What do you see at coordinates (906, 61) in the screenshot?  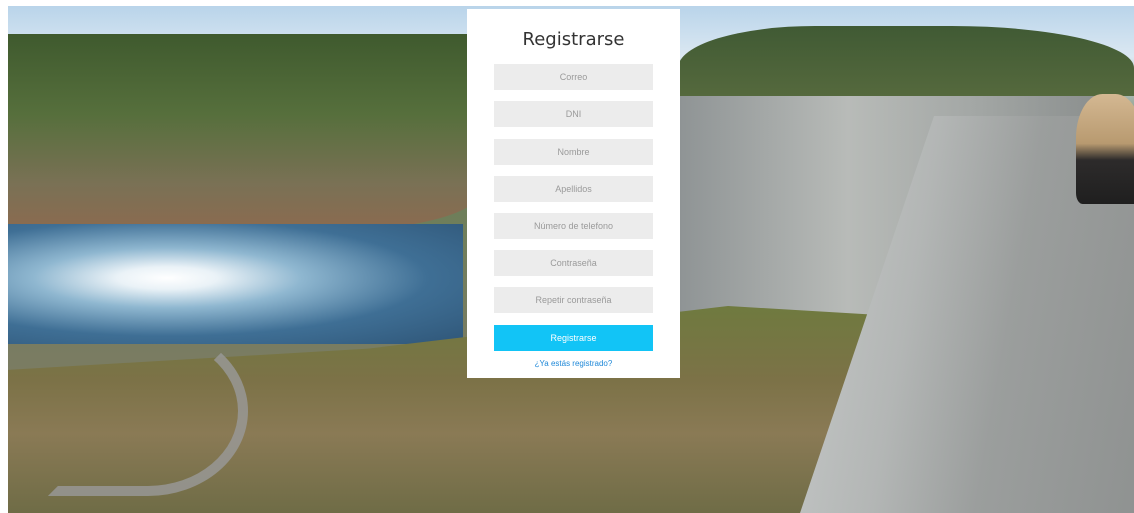 I see `background-hills-right` at bounding box center [906, 61].